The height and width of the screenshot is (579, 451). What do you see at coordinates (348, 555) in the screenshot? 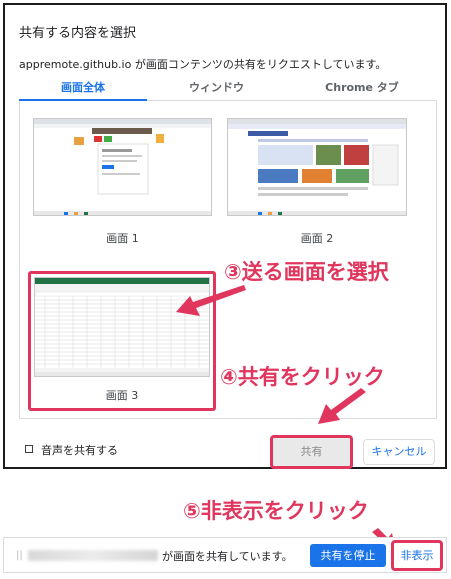
I see `stop-sharing-button: 共有を停止` at bounding box center [348, 555].